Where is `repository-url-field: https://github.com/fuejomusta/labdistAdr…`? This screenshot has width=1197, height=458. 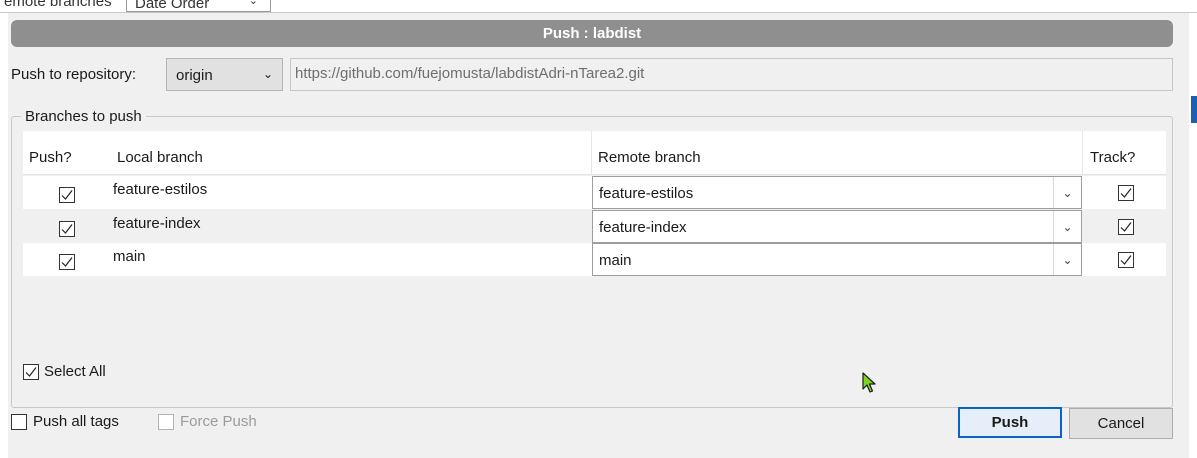 repository-url-field: https://github.com/fuejomusta/labdistAdr… is located at coordinates (731, 74).